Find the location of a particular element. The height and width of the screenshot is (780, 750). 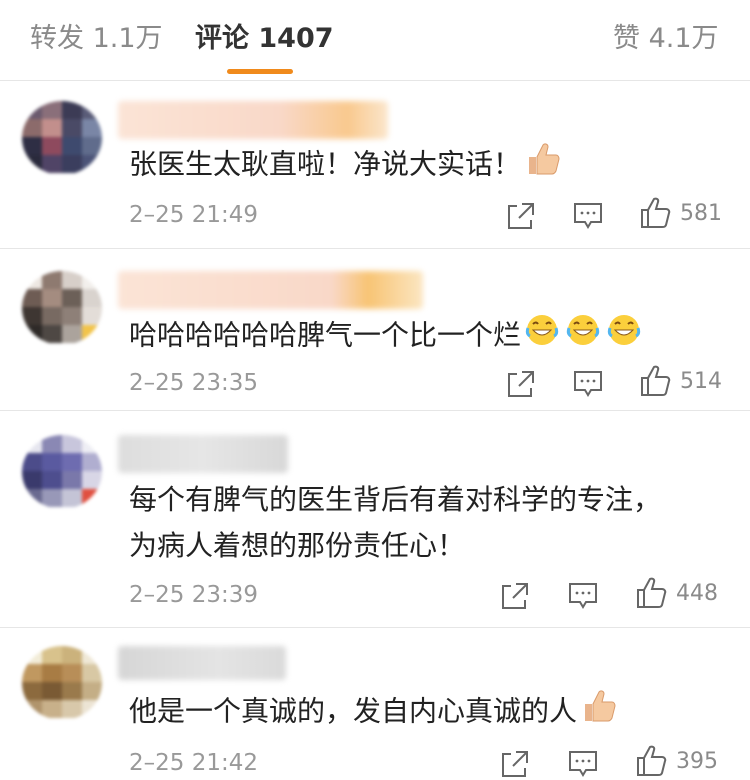

comment-time: 2–25 21:42 is located at coordinates (193, 763).